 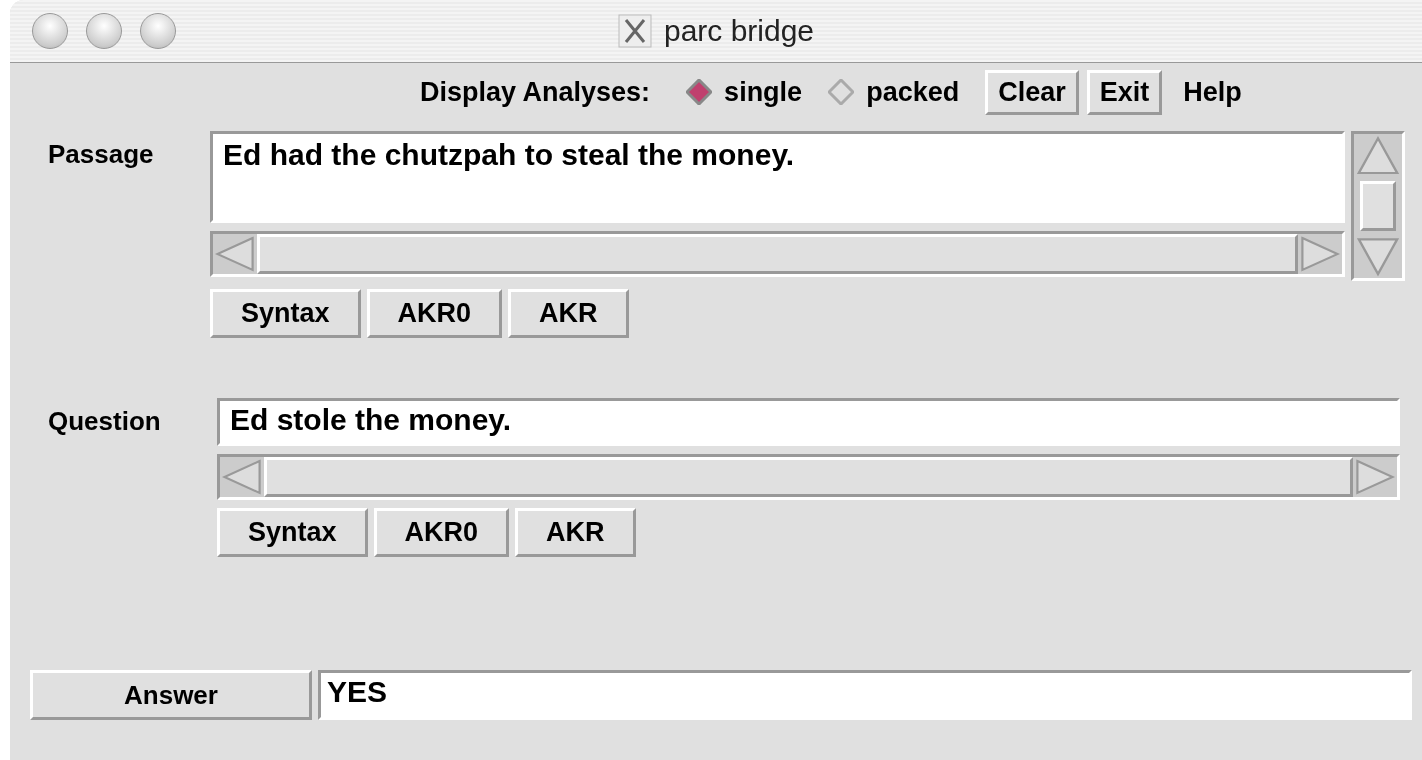 I want to click on text-area: Ed had the chutzpah to steal the money., so click(x=777, y=177).